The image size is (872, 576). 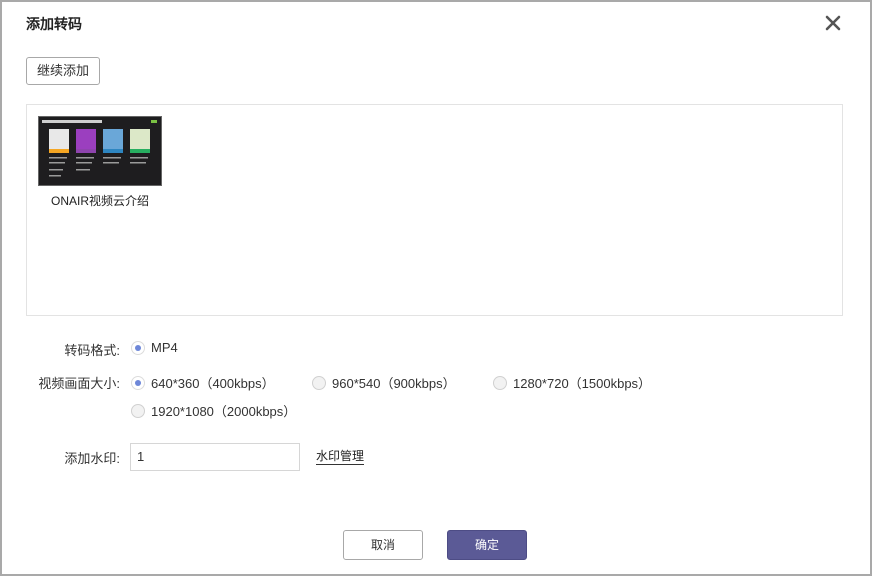 I want to click on size-option-1280: 1280*720（1500kbps）, so click(x=572, y=382).